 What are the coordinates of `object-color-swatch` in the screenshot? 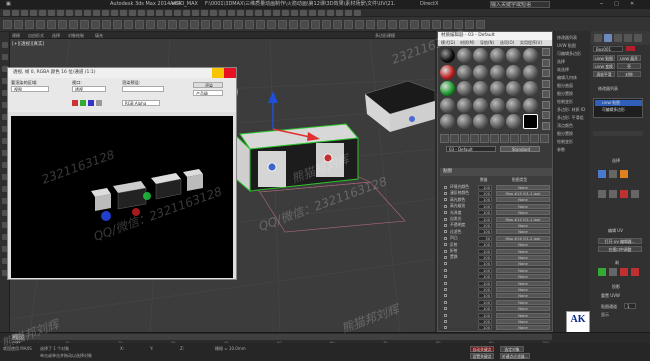 It's located at (630, 48).